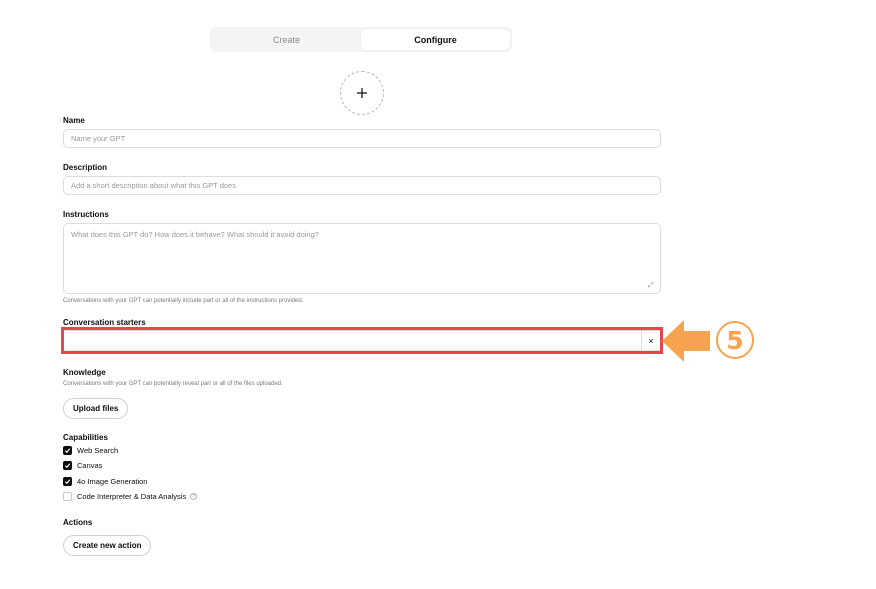  Describe the element at coordinates (435, 39) in the screenshot. I see `tab-configure: Configure` at that location.